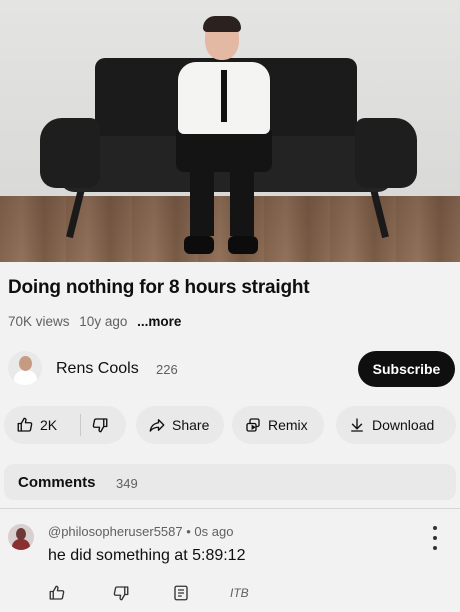 This screenshot has height=612, width=460. What do you see at coordinates (21, 537) in the screenshot?
I see `commenter-avatar` at bounding box center [21, 537].